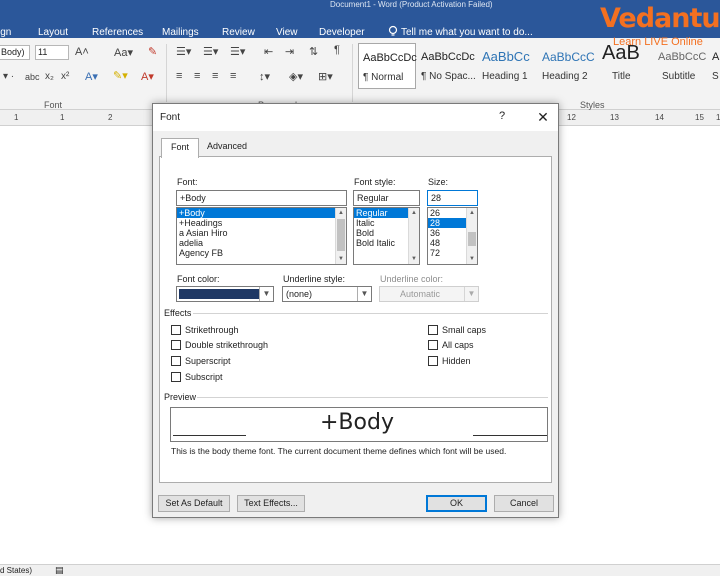 This screenshot has height=576, width=720. What do you see at coordinates (227, 147) in the screenshot?
I see `tab-advanced: Advanced` at bounding box center [227, 147].